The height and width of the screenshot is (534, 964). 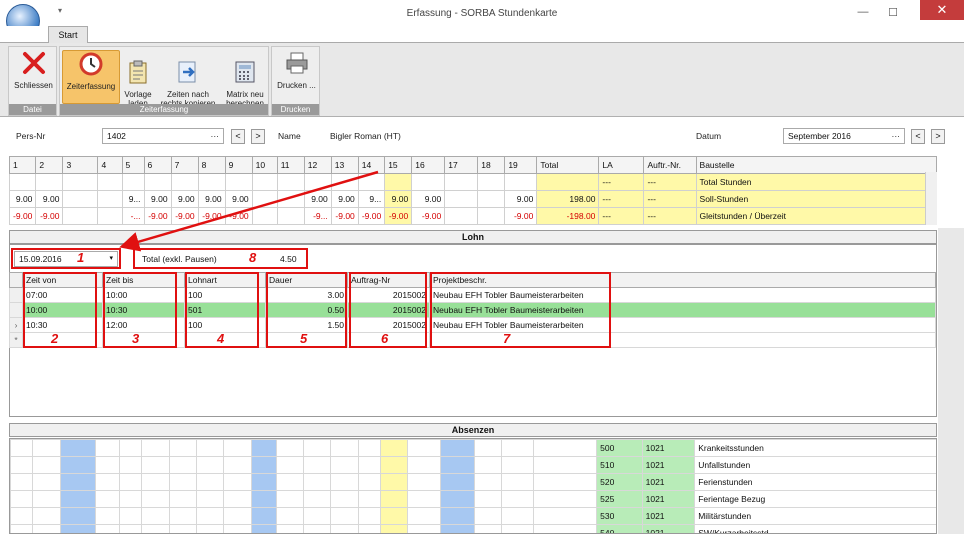 I want to click on absenz-row: 525 1021 Ferientage Bezug, so click(x=473, y=499).